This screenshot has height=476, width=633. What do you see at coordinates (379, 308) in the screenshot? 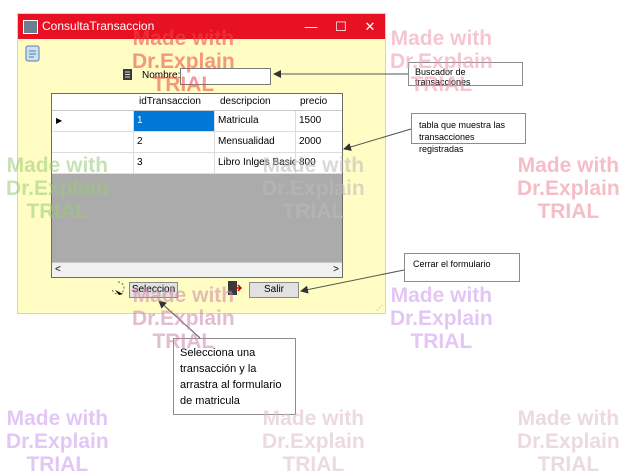
I see `resize-grip-icon: ⋰` at bounding box center [379, 308].